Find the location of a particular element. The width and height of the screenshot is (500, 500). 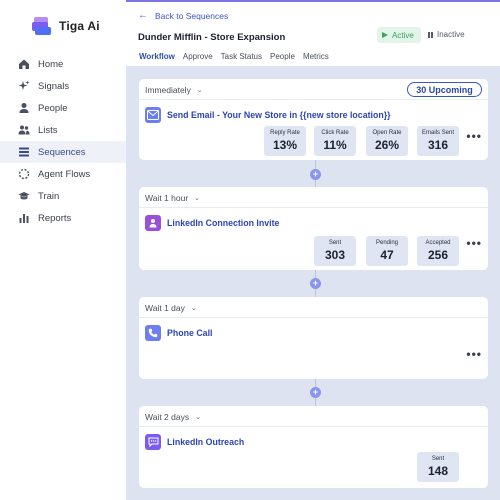

stat-label: Accepted is located at coordinates (438, 243).